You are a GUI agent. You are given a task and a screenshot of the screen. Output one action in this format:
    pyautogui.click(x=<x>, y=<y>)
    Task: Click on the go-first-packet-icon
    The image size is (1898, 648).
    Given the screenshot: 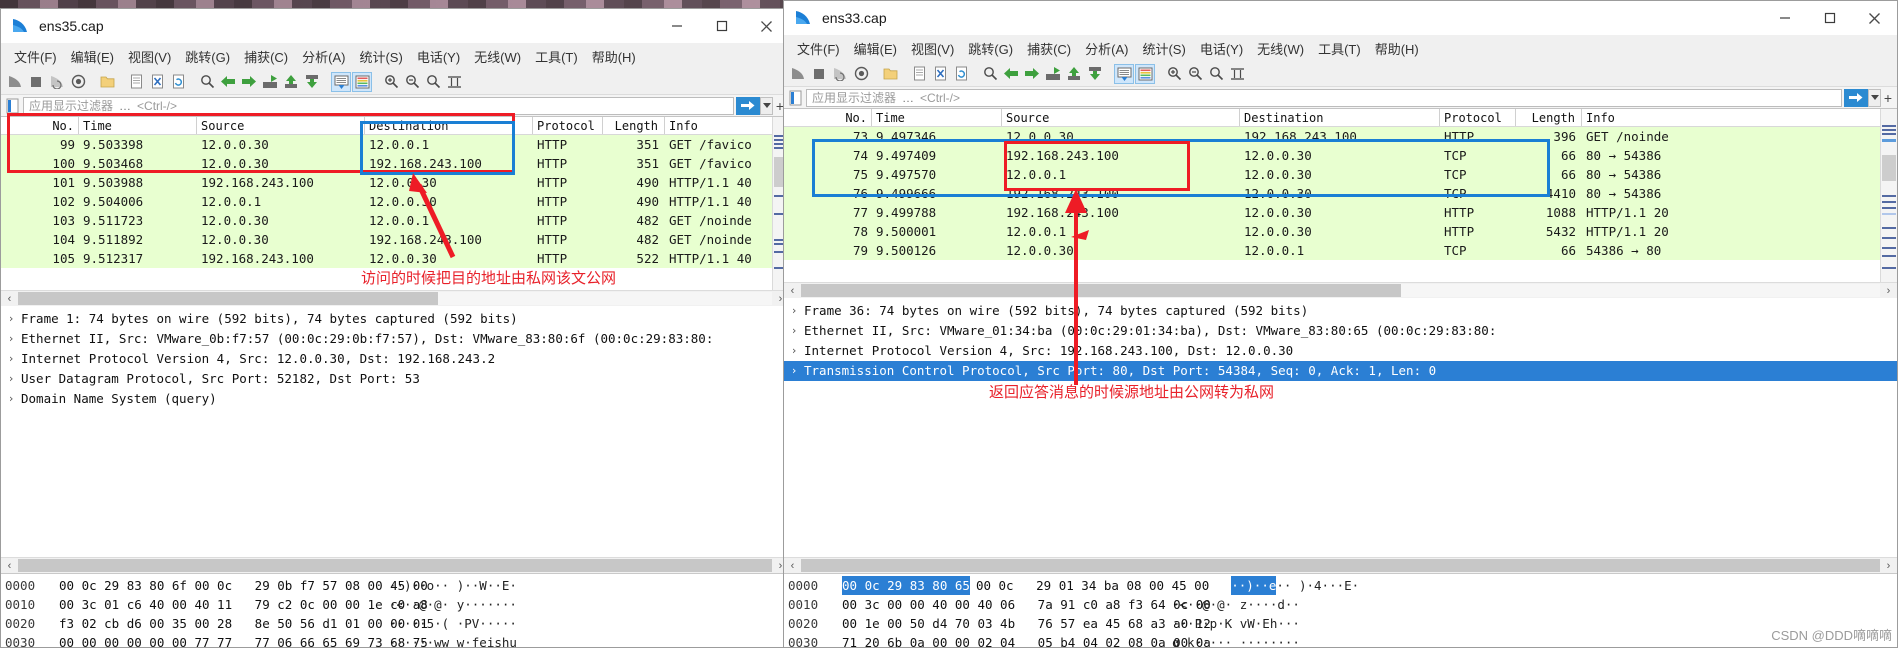 What is the action you would take?
    pyautogui.click(x=291, y=82)
    